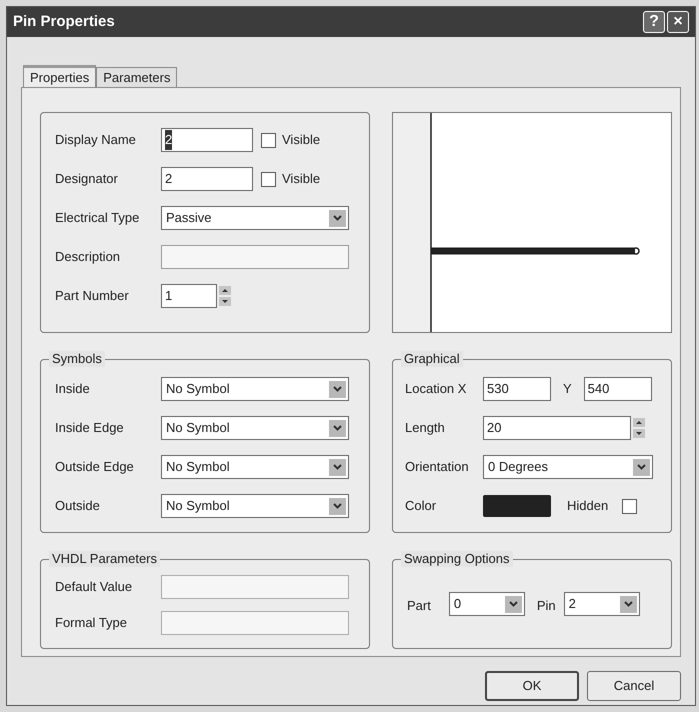 The width and height of the screenshot is (699, 712). I want to click on field-label: Default Value, so click(94, 587).